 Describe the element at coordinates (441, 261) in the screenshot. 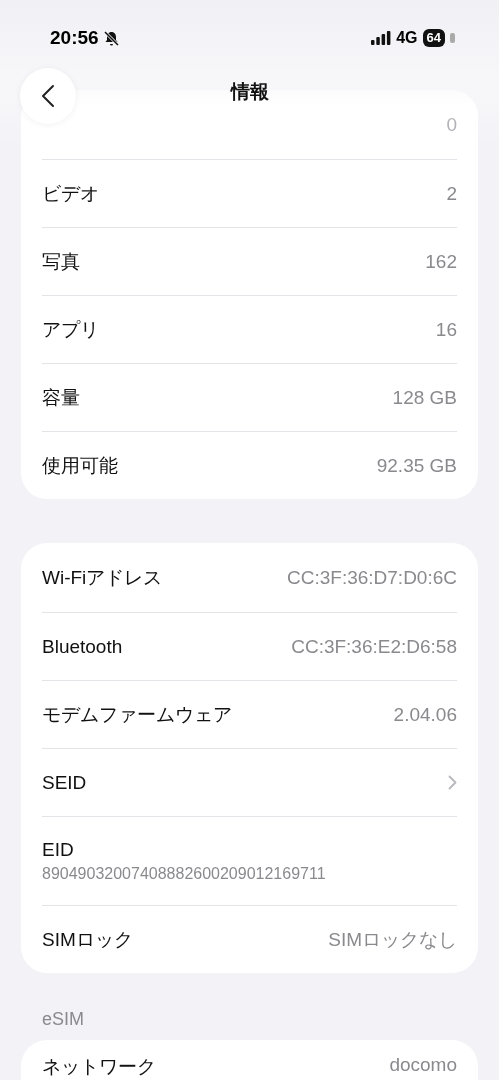

I see `row-value: 162` at that location.